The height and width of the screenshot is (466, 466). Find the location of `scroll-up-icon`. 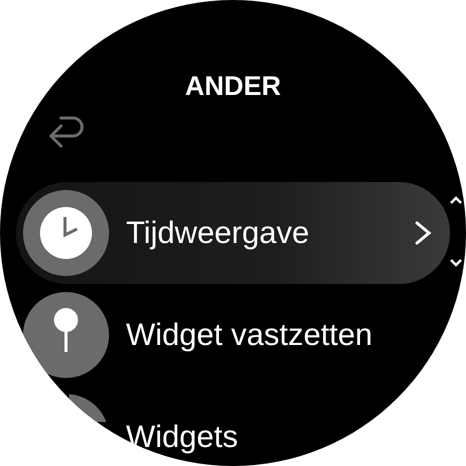

scroll-up-icon is located at coordinates (456, 200).